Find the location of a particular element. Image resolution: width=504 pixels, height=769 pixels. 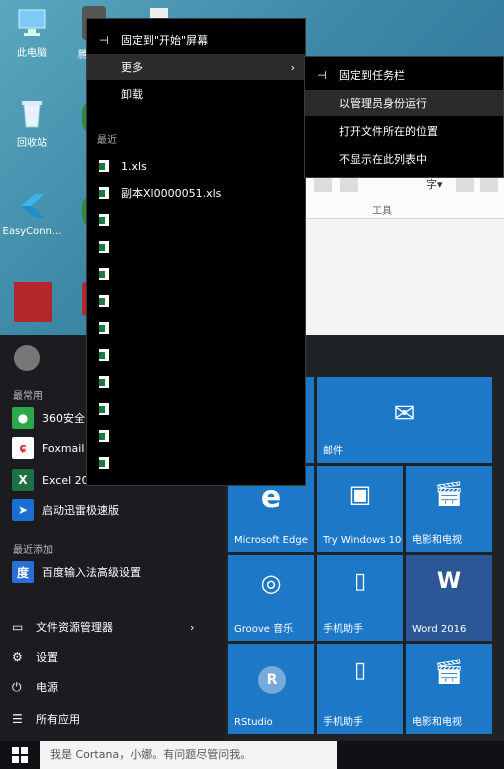

app-label: Foxmail is located at coordinates (63, 448).